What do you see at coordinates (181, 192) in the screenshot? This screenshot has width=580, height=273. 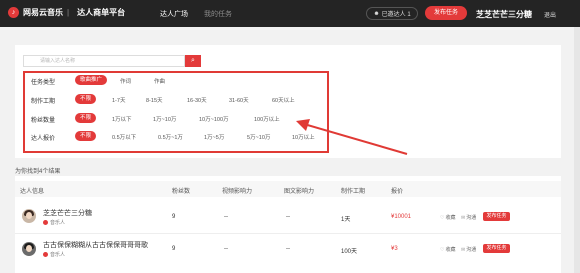 I see `col-fans: 粉丝数` at bounding box center [181, 192].